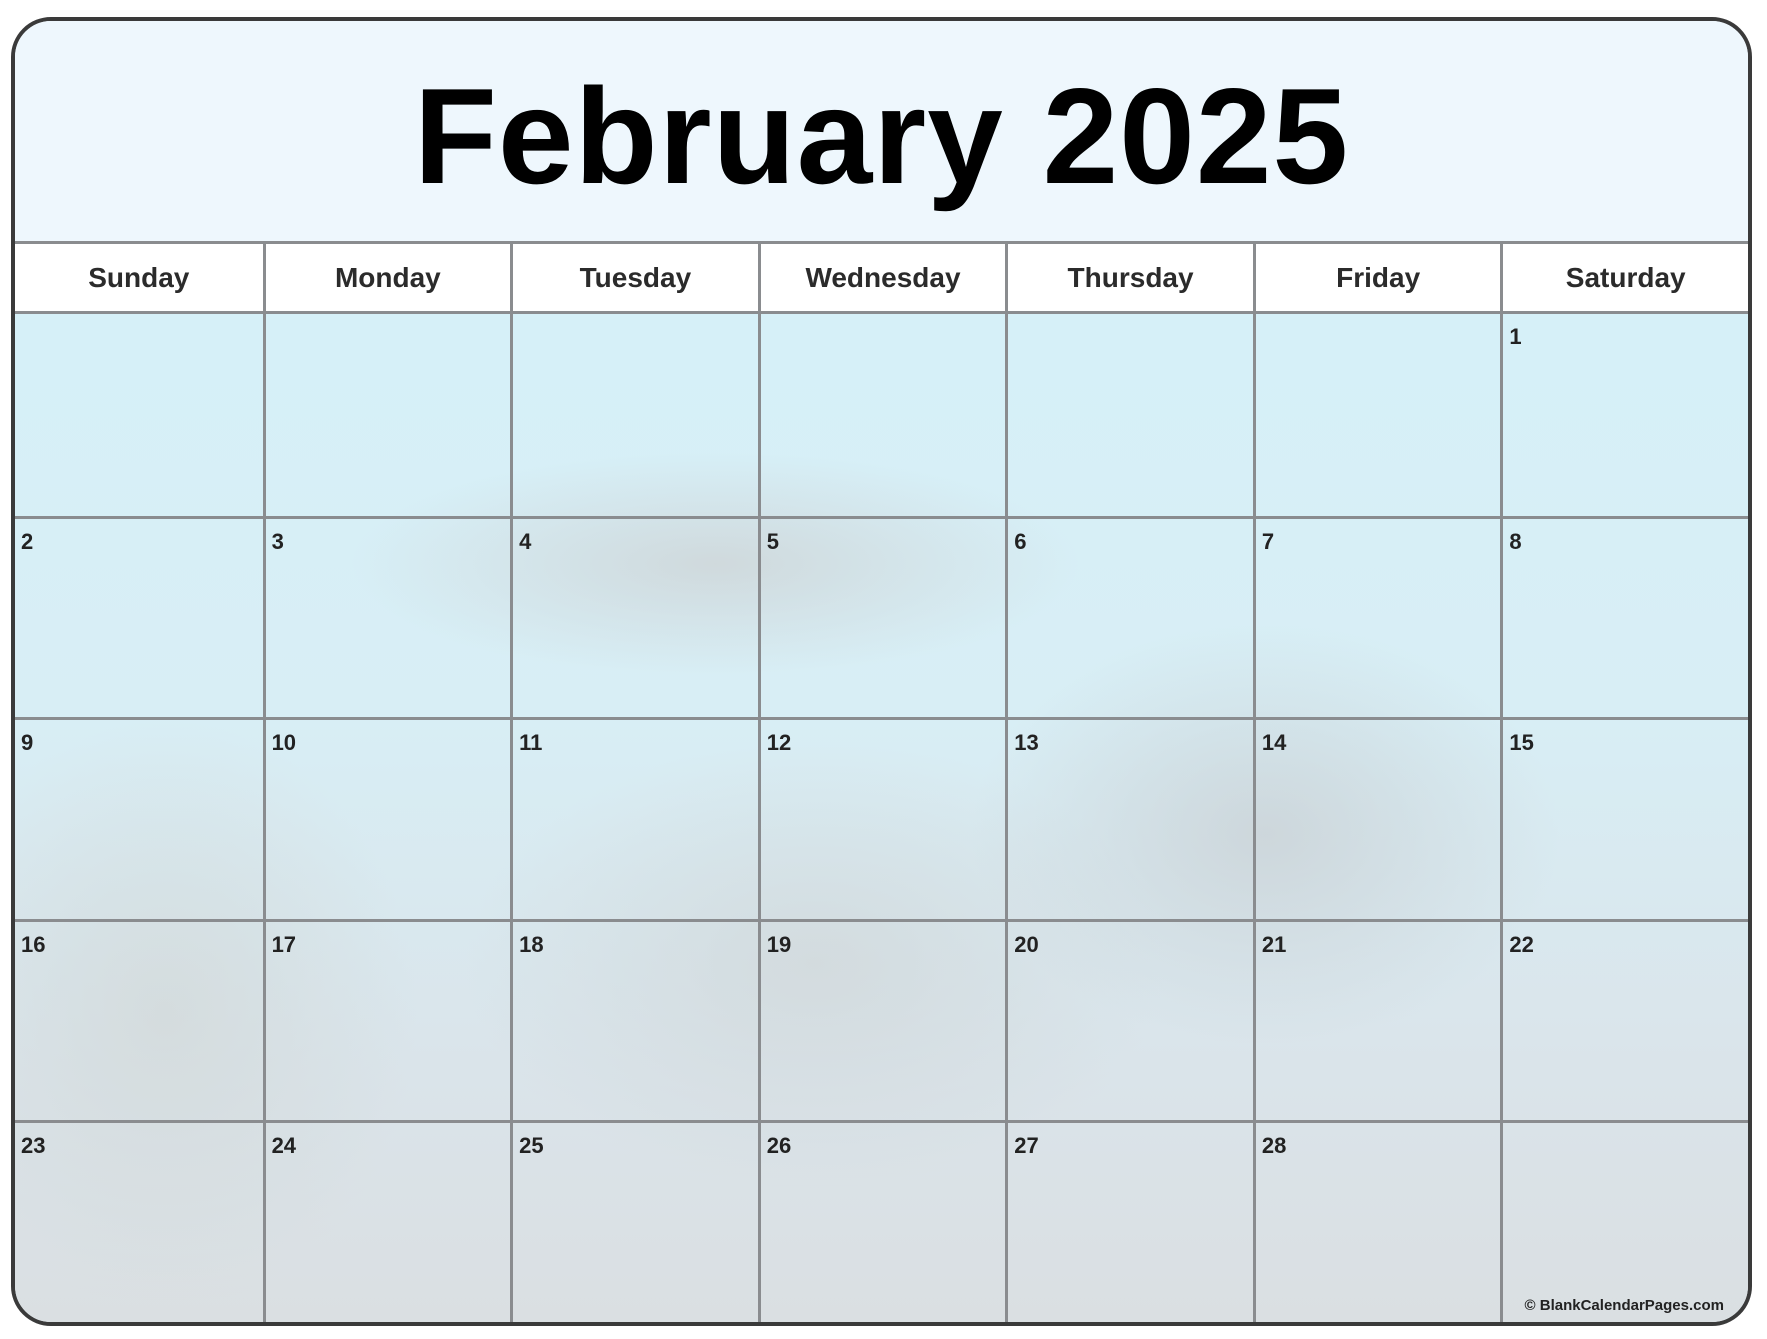  I want to click on day-cell: 19, so click(881, 1019).